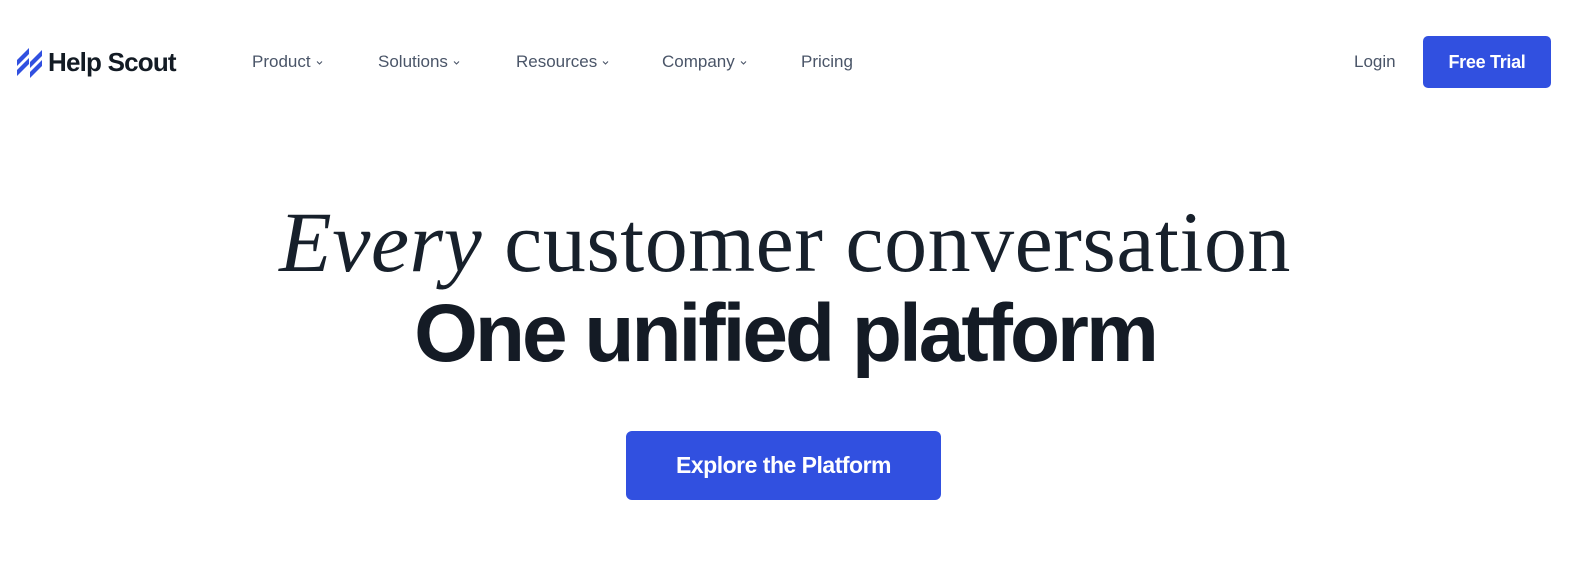 Image resolution: width=1570 pixels, height=581 pixels. I want to click on nav-item-label: Resources, so click(557, 61).